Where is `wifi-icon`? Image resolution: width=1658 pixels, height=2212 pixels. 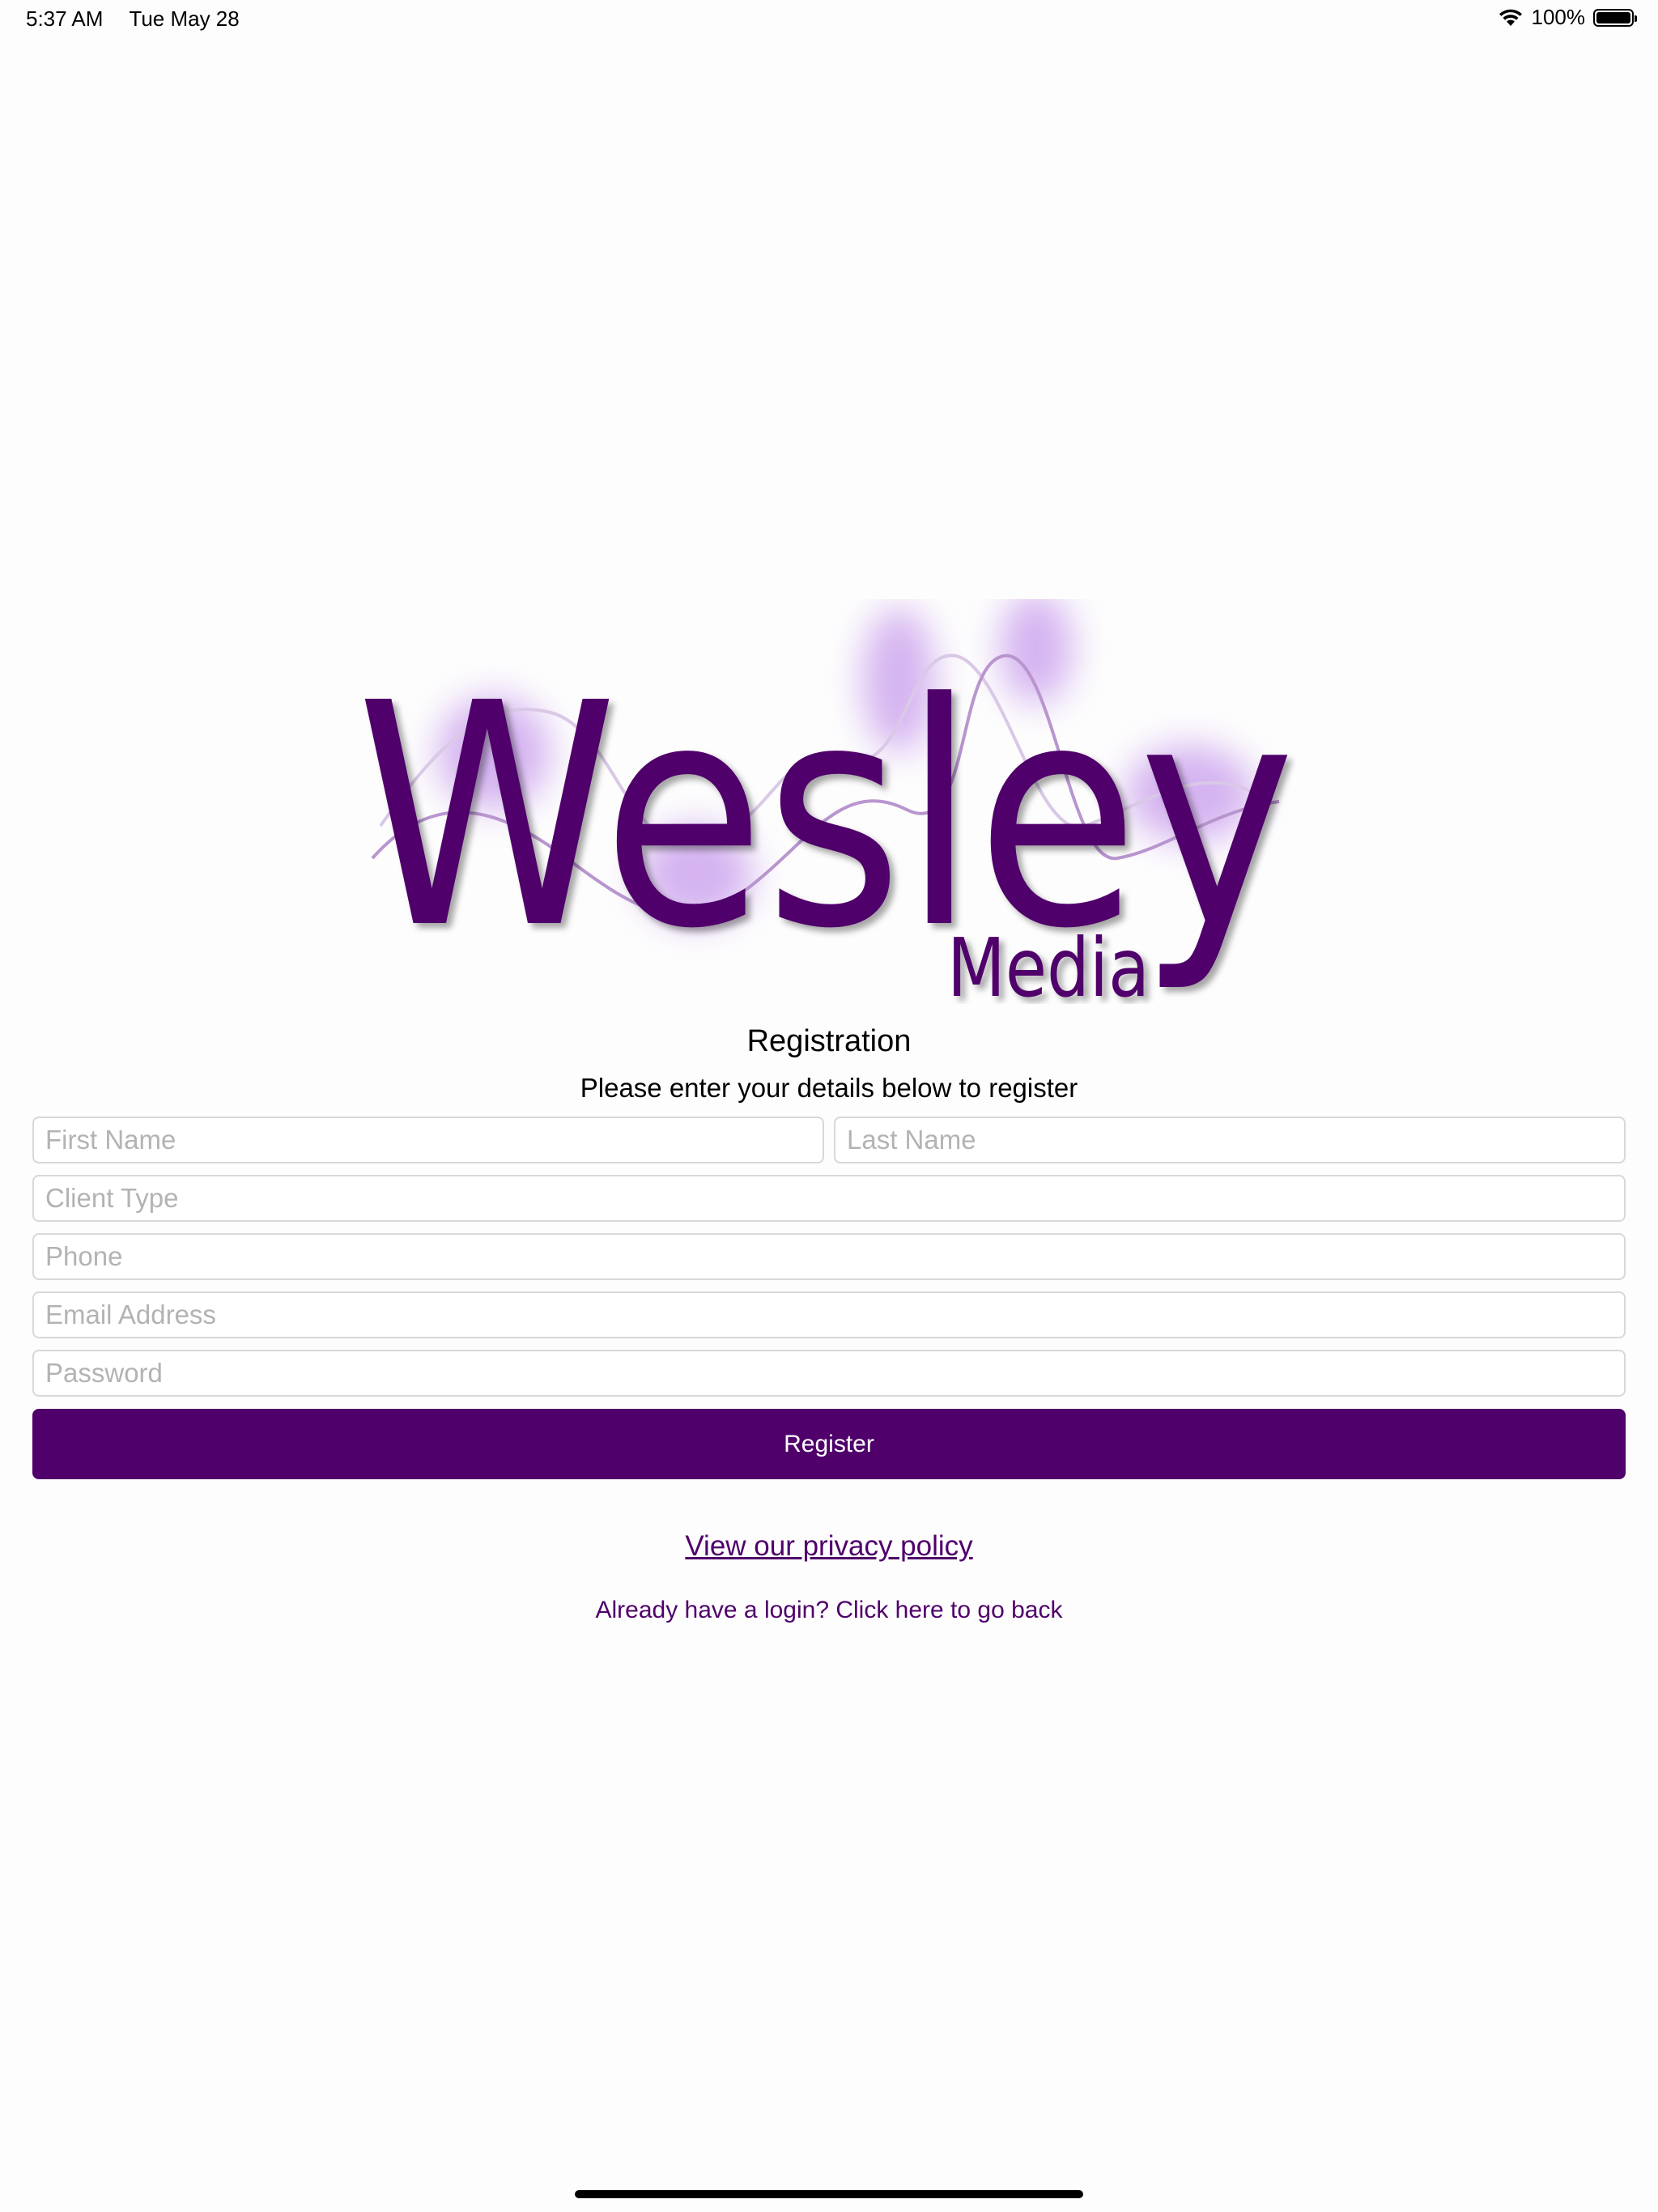
wifi-icon is located at coordinates (1510, 18).